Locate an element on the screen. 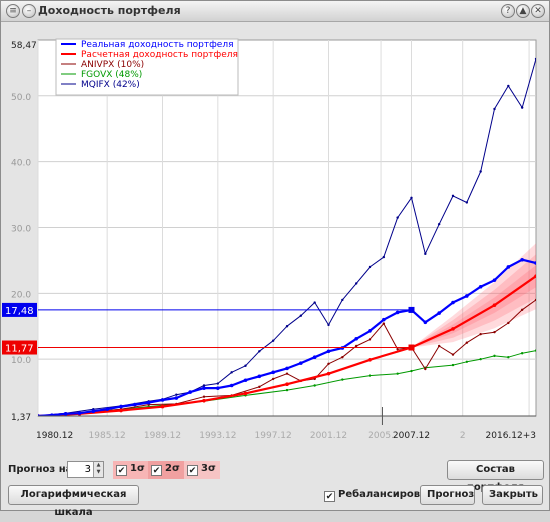  window-menu-icon: – is located at coordinates (29, 11).